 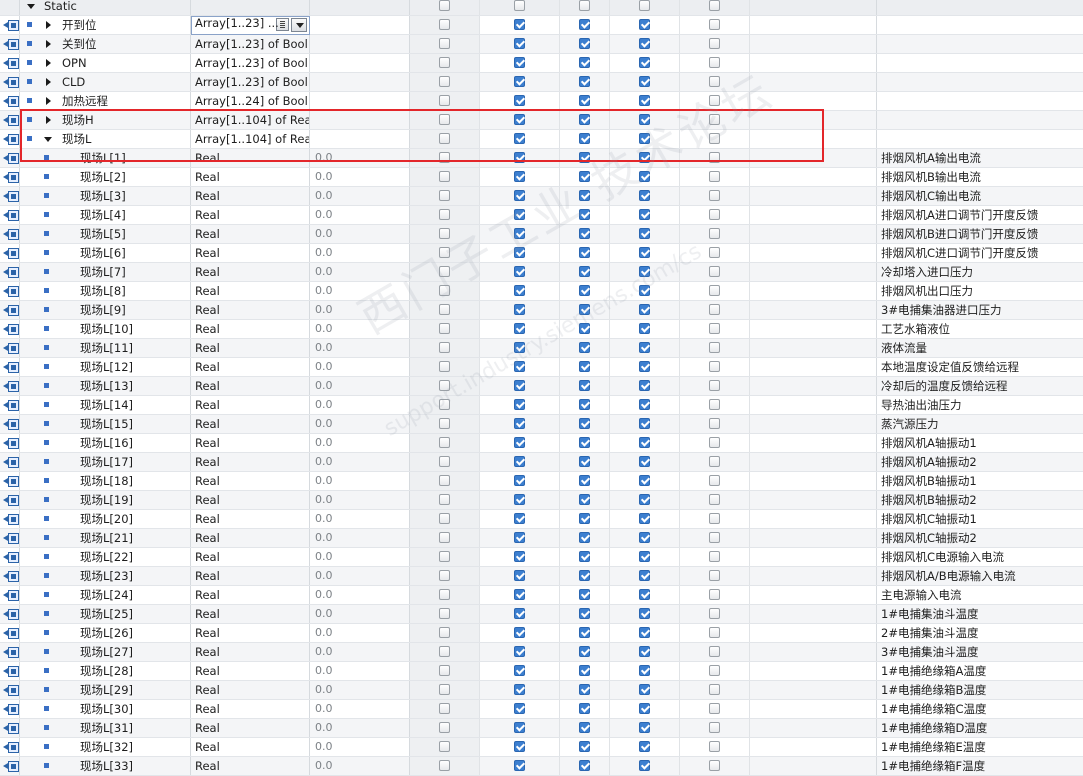 I want to click on array-element-row: 现场L[33] Real 0.0 1#电捕绝缘箱F温度, so click(x=541, y=766).